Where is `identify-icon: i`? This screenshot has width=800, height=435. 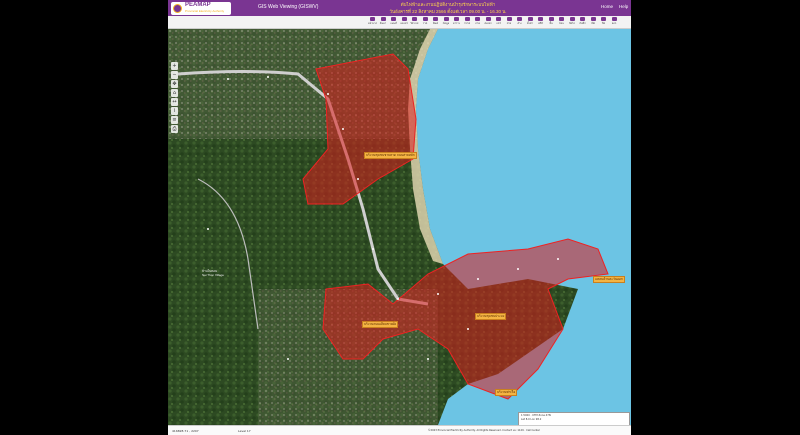
identify-icon: i is located at coordinates (174, 111).